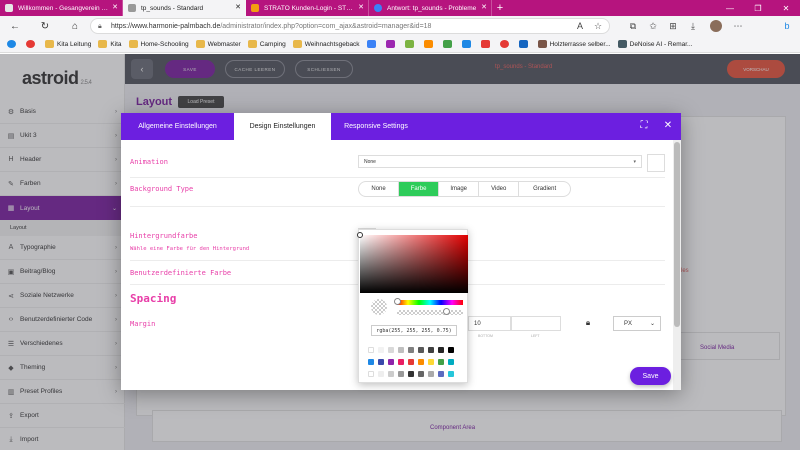 The width and height of the screenshot is (800, 450). Describe the element at coordinates (75, 26) in the screenshot. I see `home-icon: ⌂` at that location.